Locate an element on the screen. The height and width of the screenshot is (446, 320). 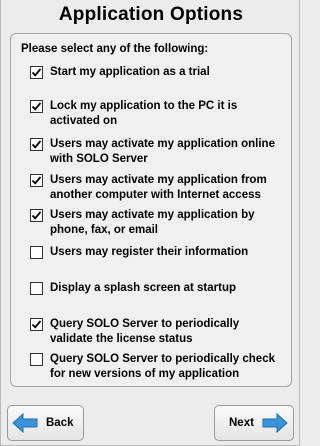
next-button: Next is located at coordinates (254, 423).